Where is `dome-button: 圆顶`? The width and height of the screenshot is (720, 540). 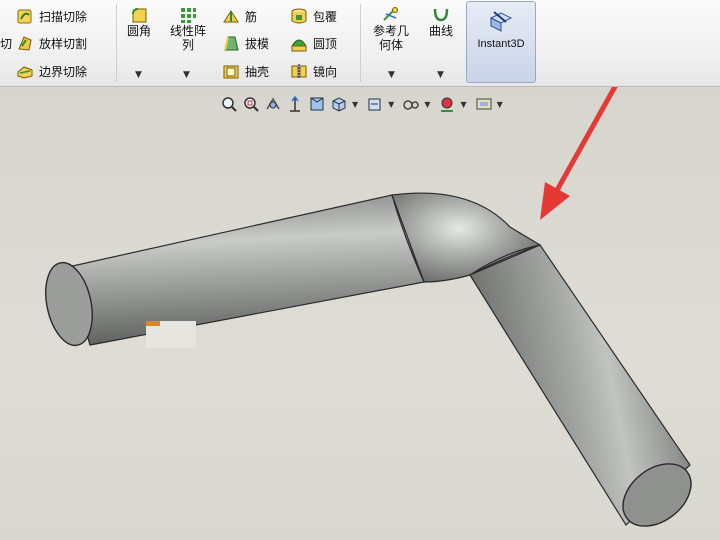 dome-button: 圆顶 is located at coordinates (313, 43).